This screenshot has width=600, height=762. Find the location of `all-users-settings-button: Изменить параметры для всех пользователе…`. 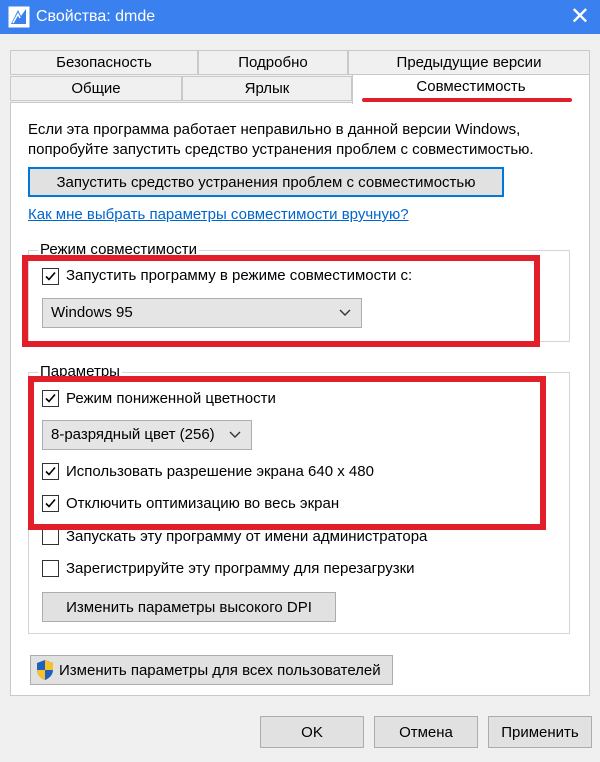

all-users-settings-button: Изменить параметры для всех пользователе… is located at coordinates (211, 670).